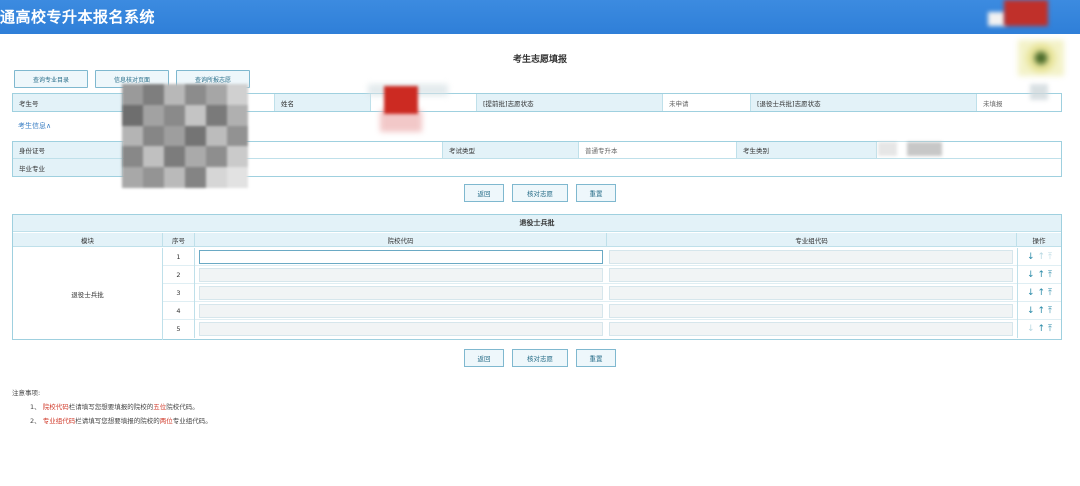 The height and width of the screenshot is (486, 1080). Describe the element at coordinates (179, 329) in the screenshot. I see `row-seq: 5` at that location.